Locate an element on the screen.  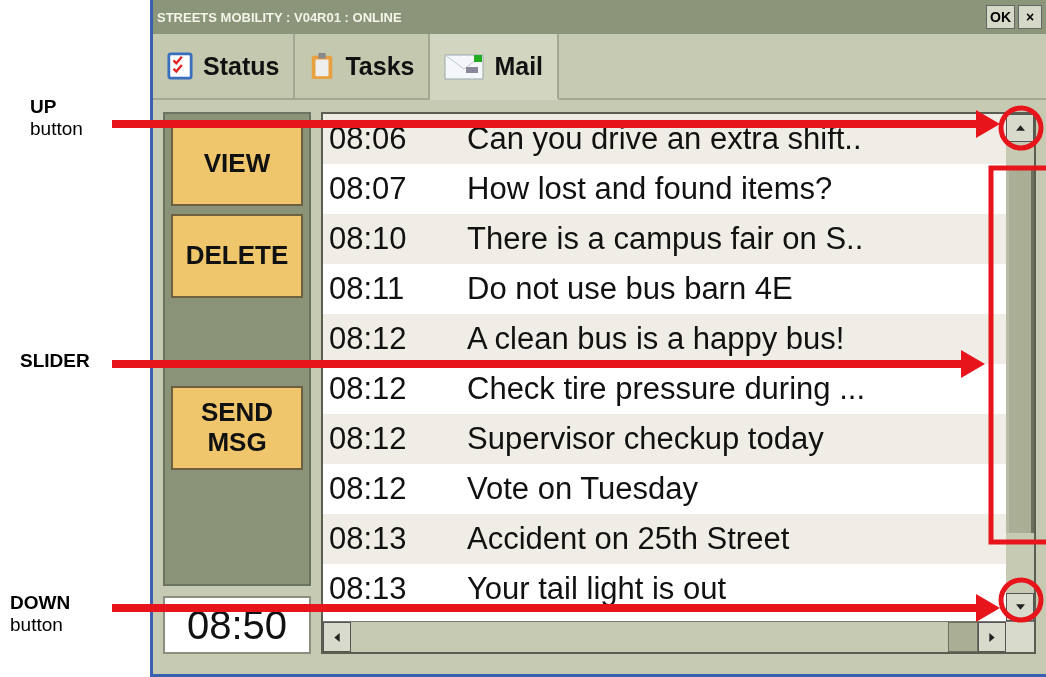
action-button: DELETE is located at coordinates (237, 256).